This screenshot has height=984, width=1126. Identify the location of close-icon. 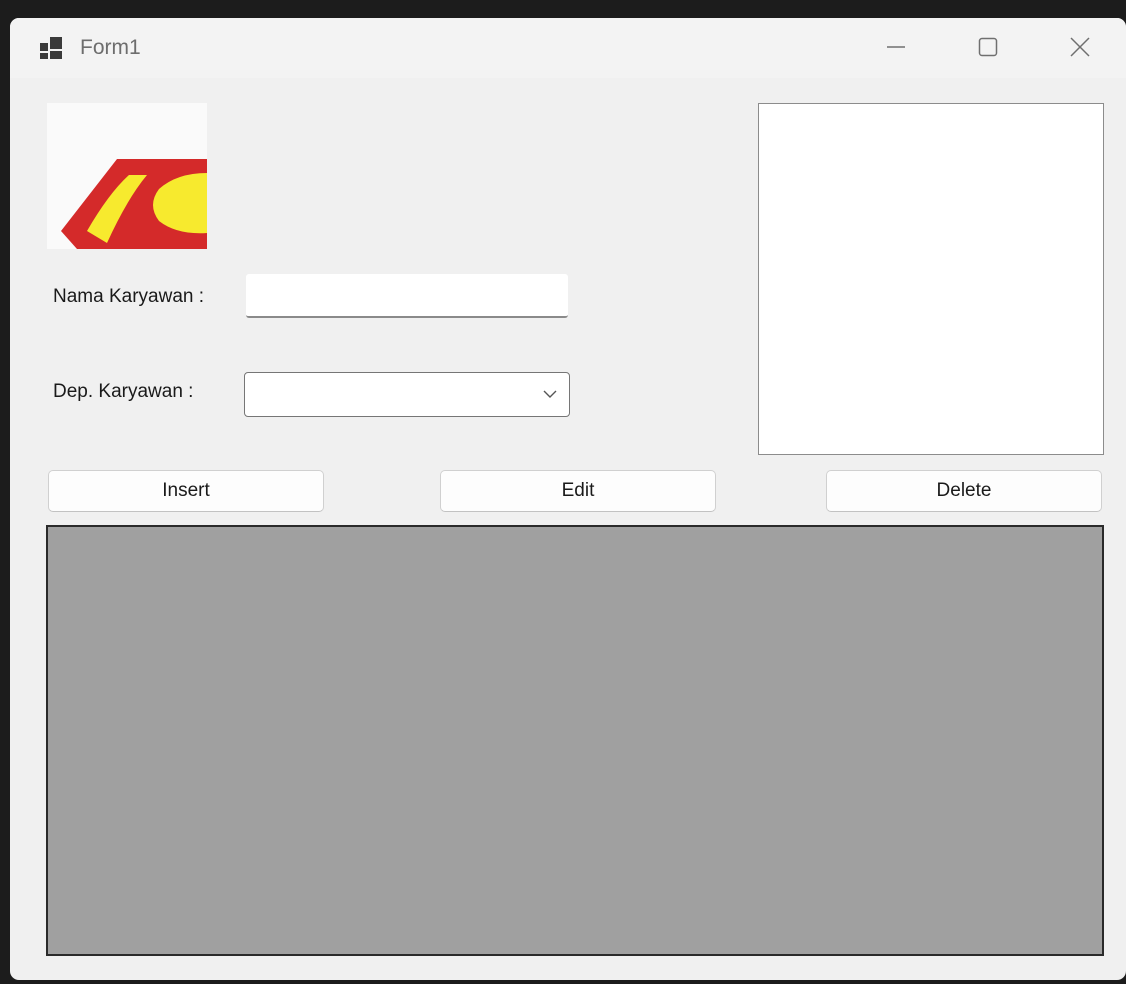
(1080, 47).